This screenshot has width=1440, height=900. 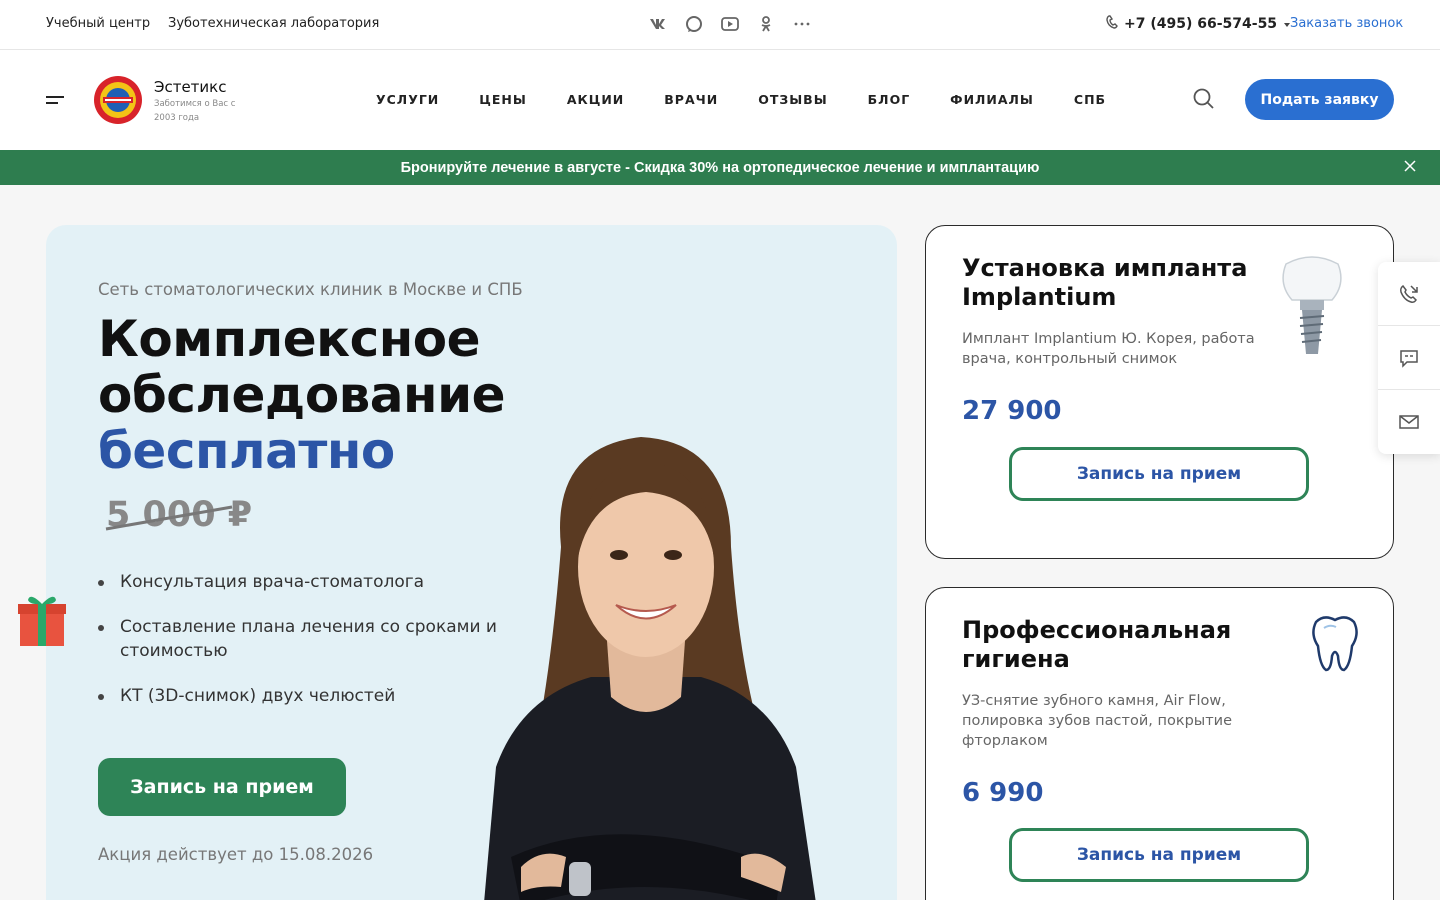 I want to click on gift-icon, so click(x=42, y=619).